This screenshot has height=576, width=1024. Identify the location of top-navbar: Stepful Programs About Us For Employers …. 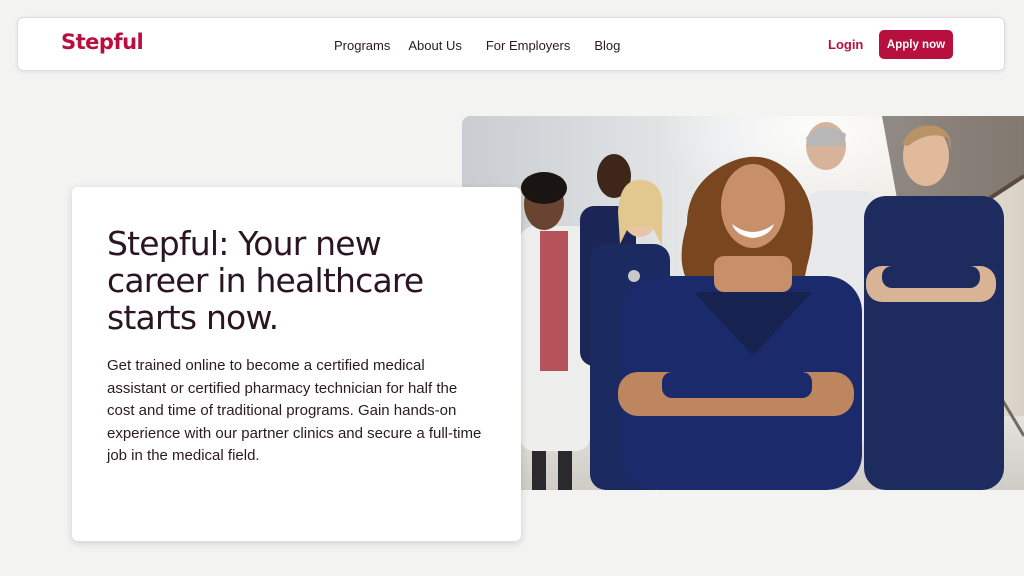
(511, 44).